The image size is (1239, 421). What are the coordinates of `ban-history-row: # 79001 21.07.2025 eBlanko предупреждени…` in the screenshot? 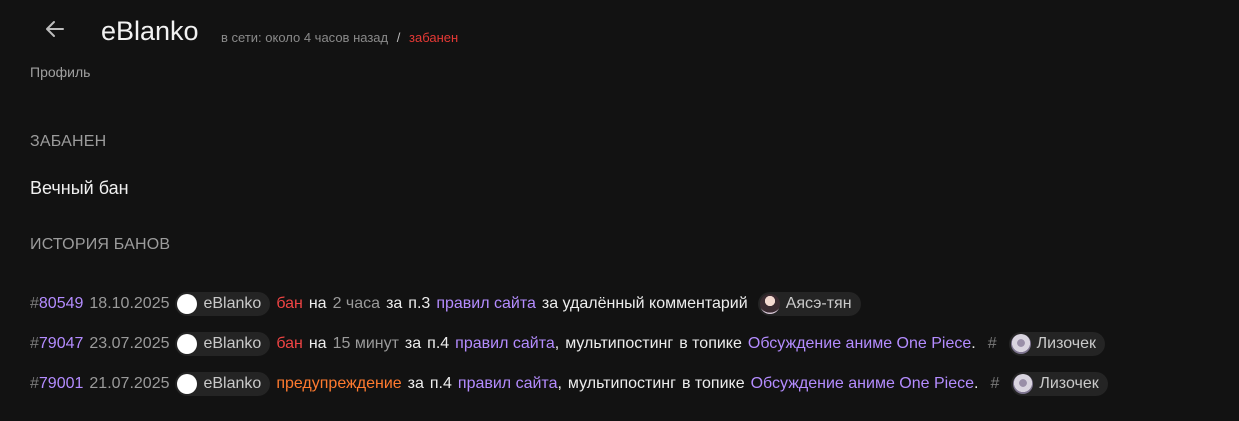 It's located at (572, 384).